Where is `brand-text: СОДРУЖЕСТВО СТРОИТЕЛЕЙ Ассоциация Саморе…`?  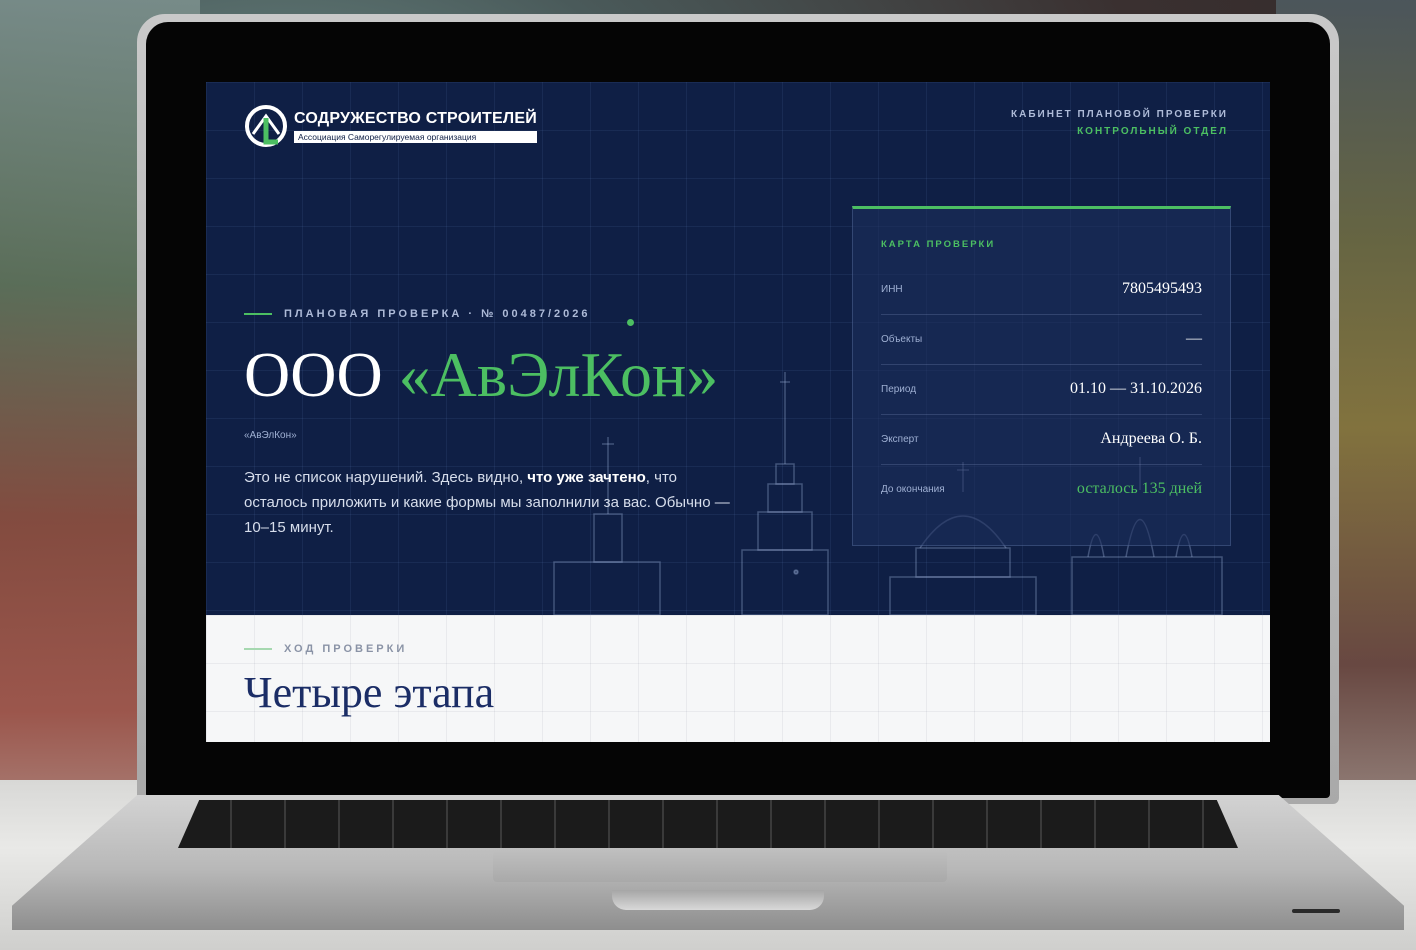
brand-text: СОДРУЖЕСТВО СТРОИТЕЛЕЙ Ассоциация Саморе… is located at coordinates (415, 126).